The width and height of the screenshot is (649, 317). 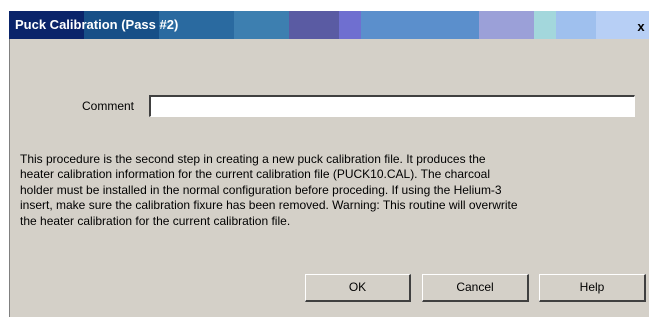 What do you see at coordinates (97, 24) in the screenshot?
I see `window-title: Puck Calibration (Pass #2)` at bounding box center [97, 24].